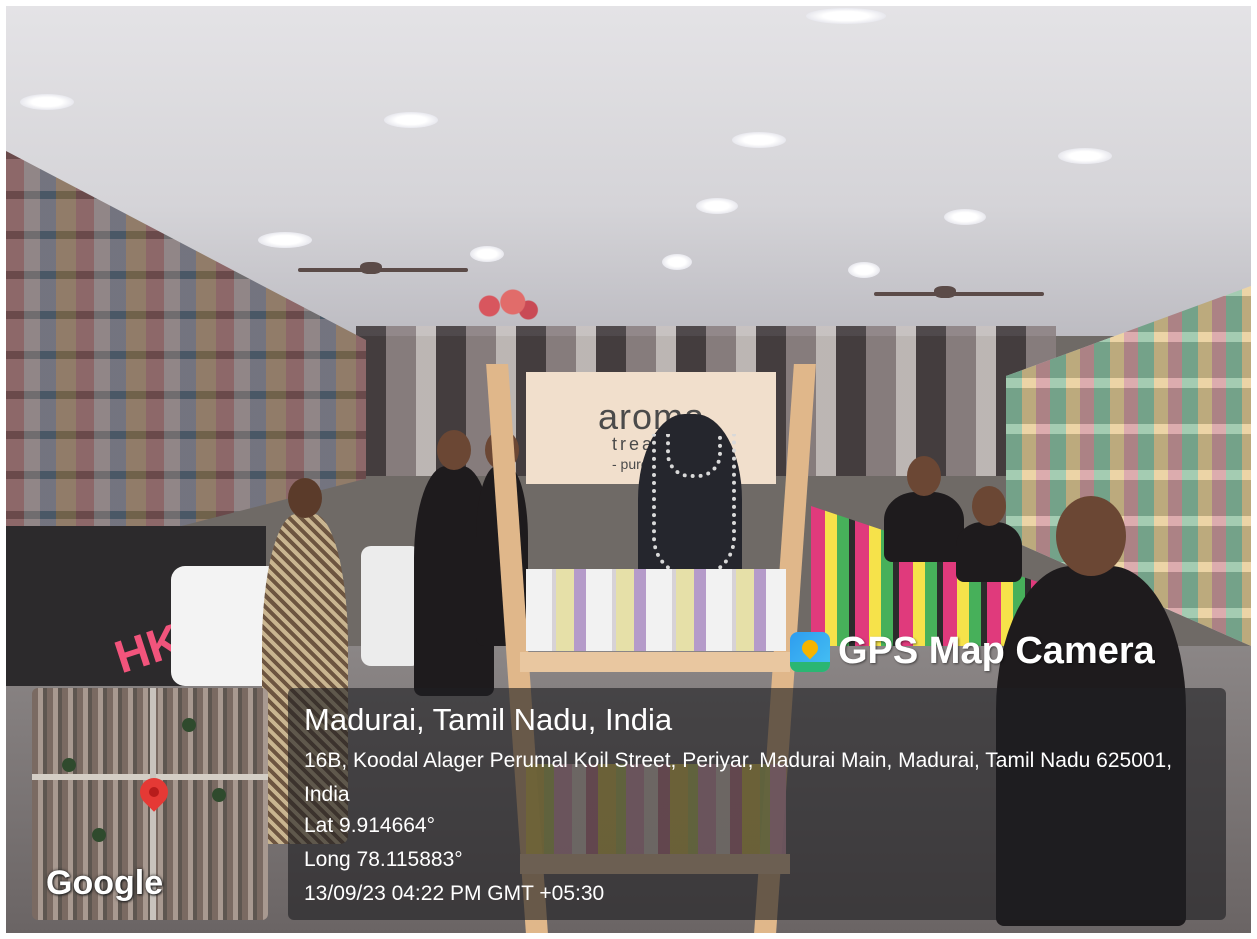 This screenshot has height=939, width=1257. Describe the element at coordinates (488, 719) in the screenshot. I see `location-title: Madurai, Tamil Nadu, India` at that location.